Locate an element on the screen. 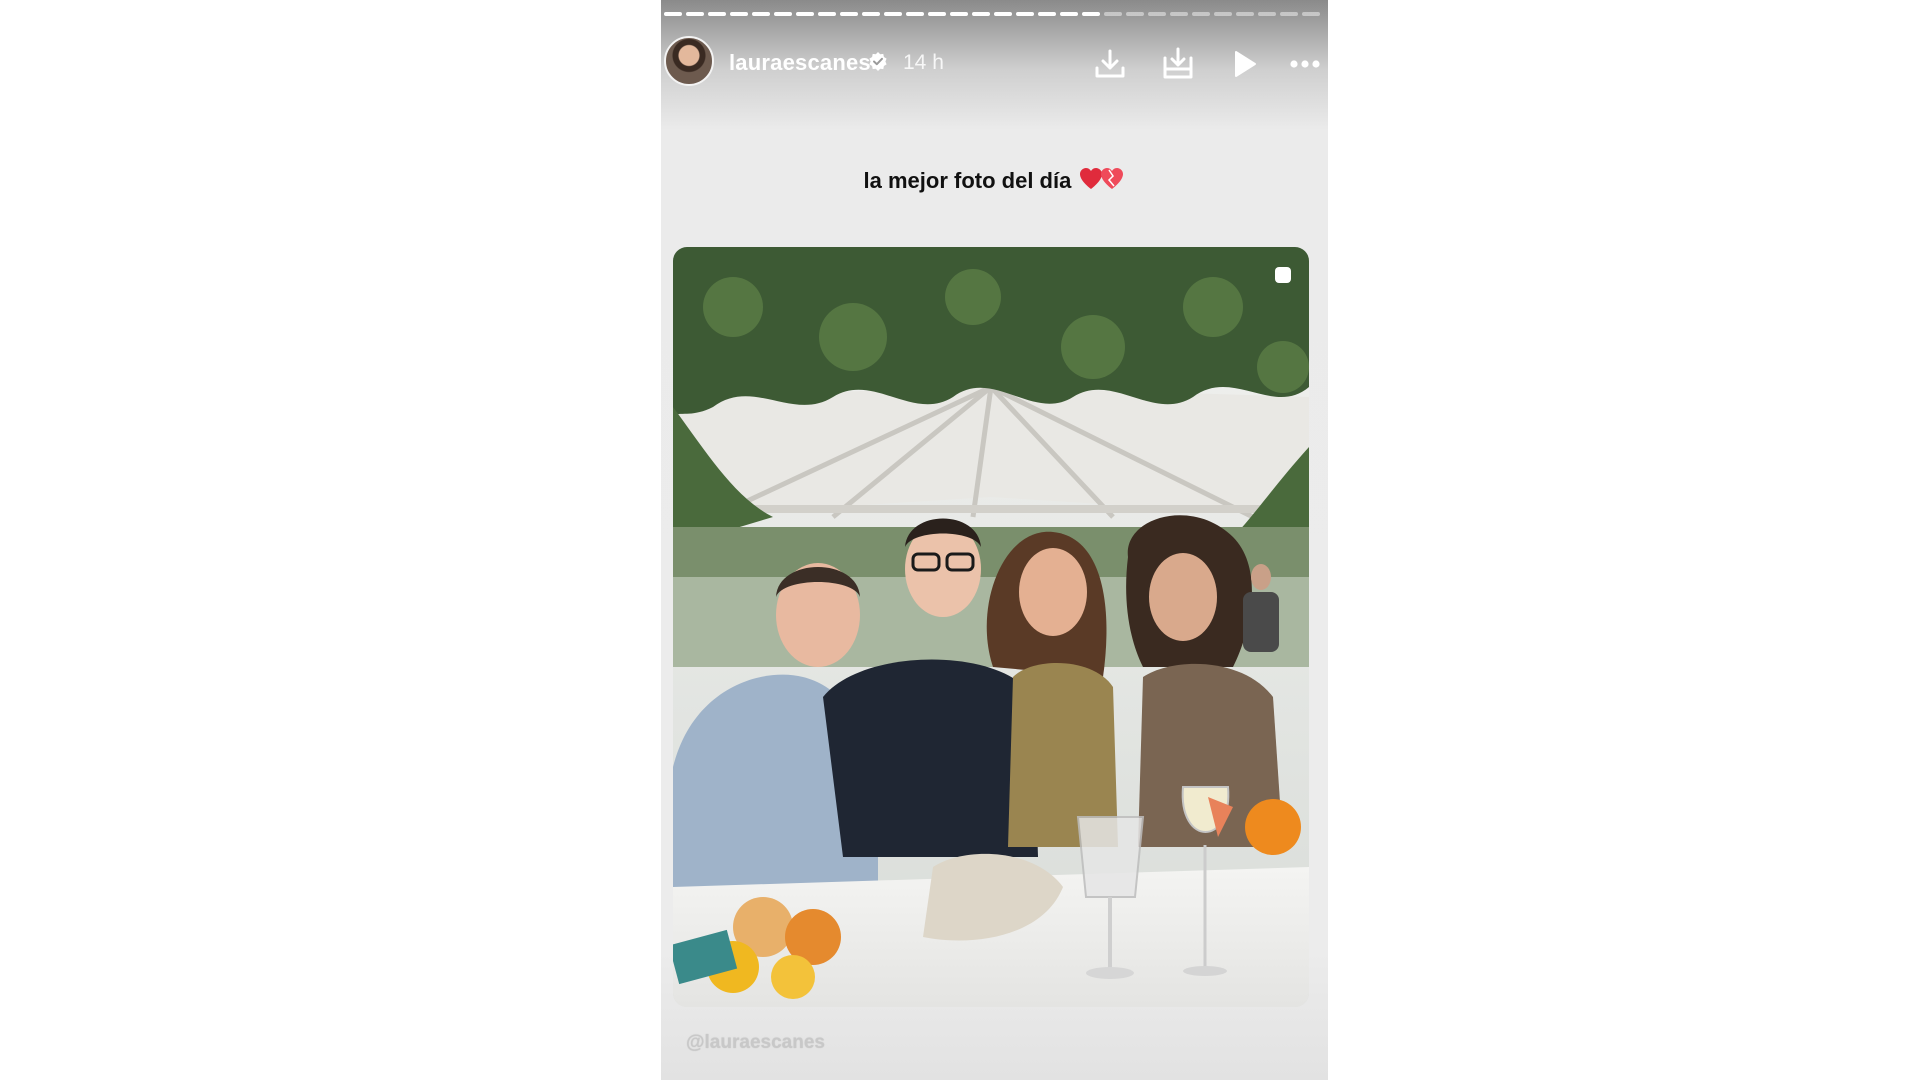 The image size is (1920, 1080). save-to-device-icon is located at coordinates (1178, 64).